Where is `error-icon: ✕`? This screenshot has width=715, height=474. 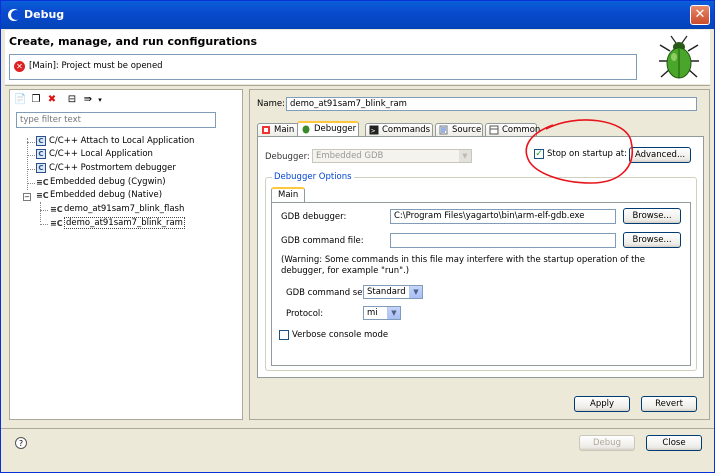
error-icon: ✕ is located at coordinates (19, 66).